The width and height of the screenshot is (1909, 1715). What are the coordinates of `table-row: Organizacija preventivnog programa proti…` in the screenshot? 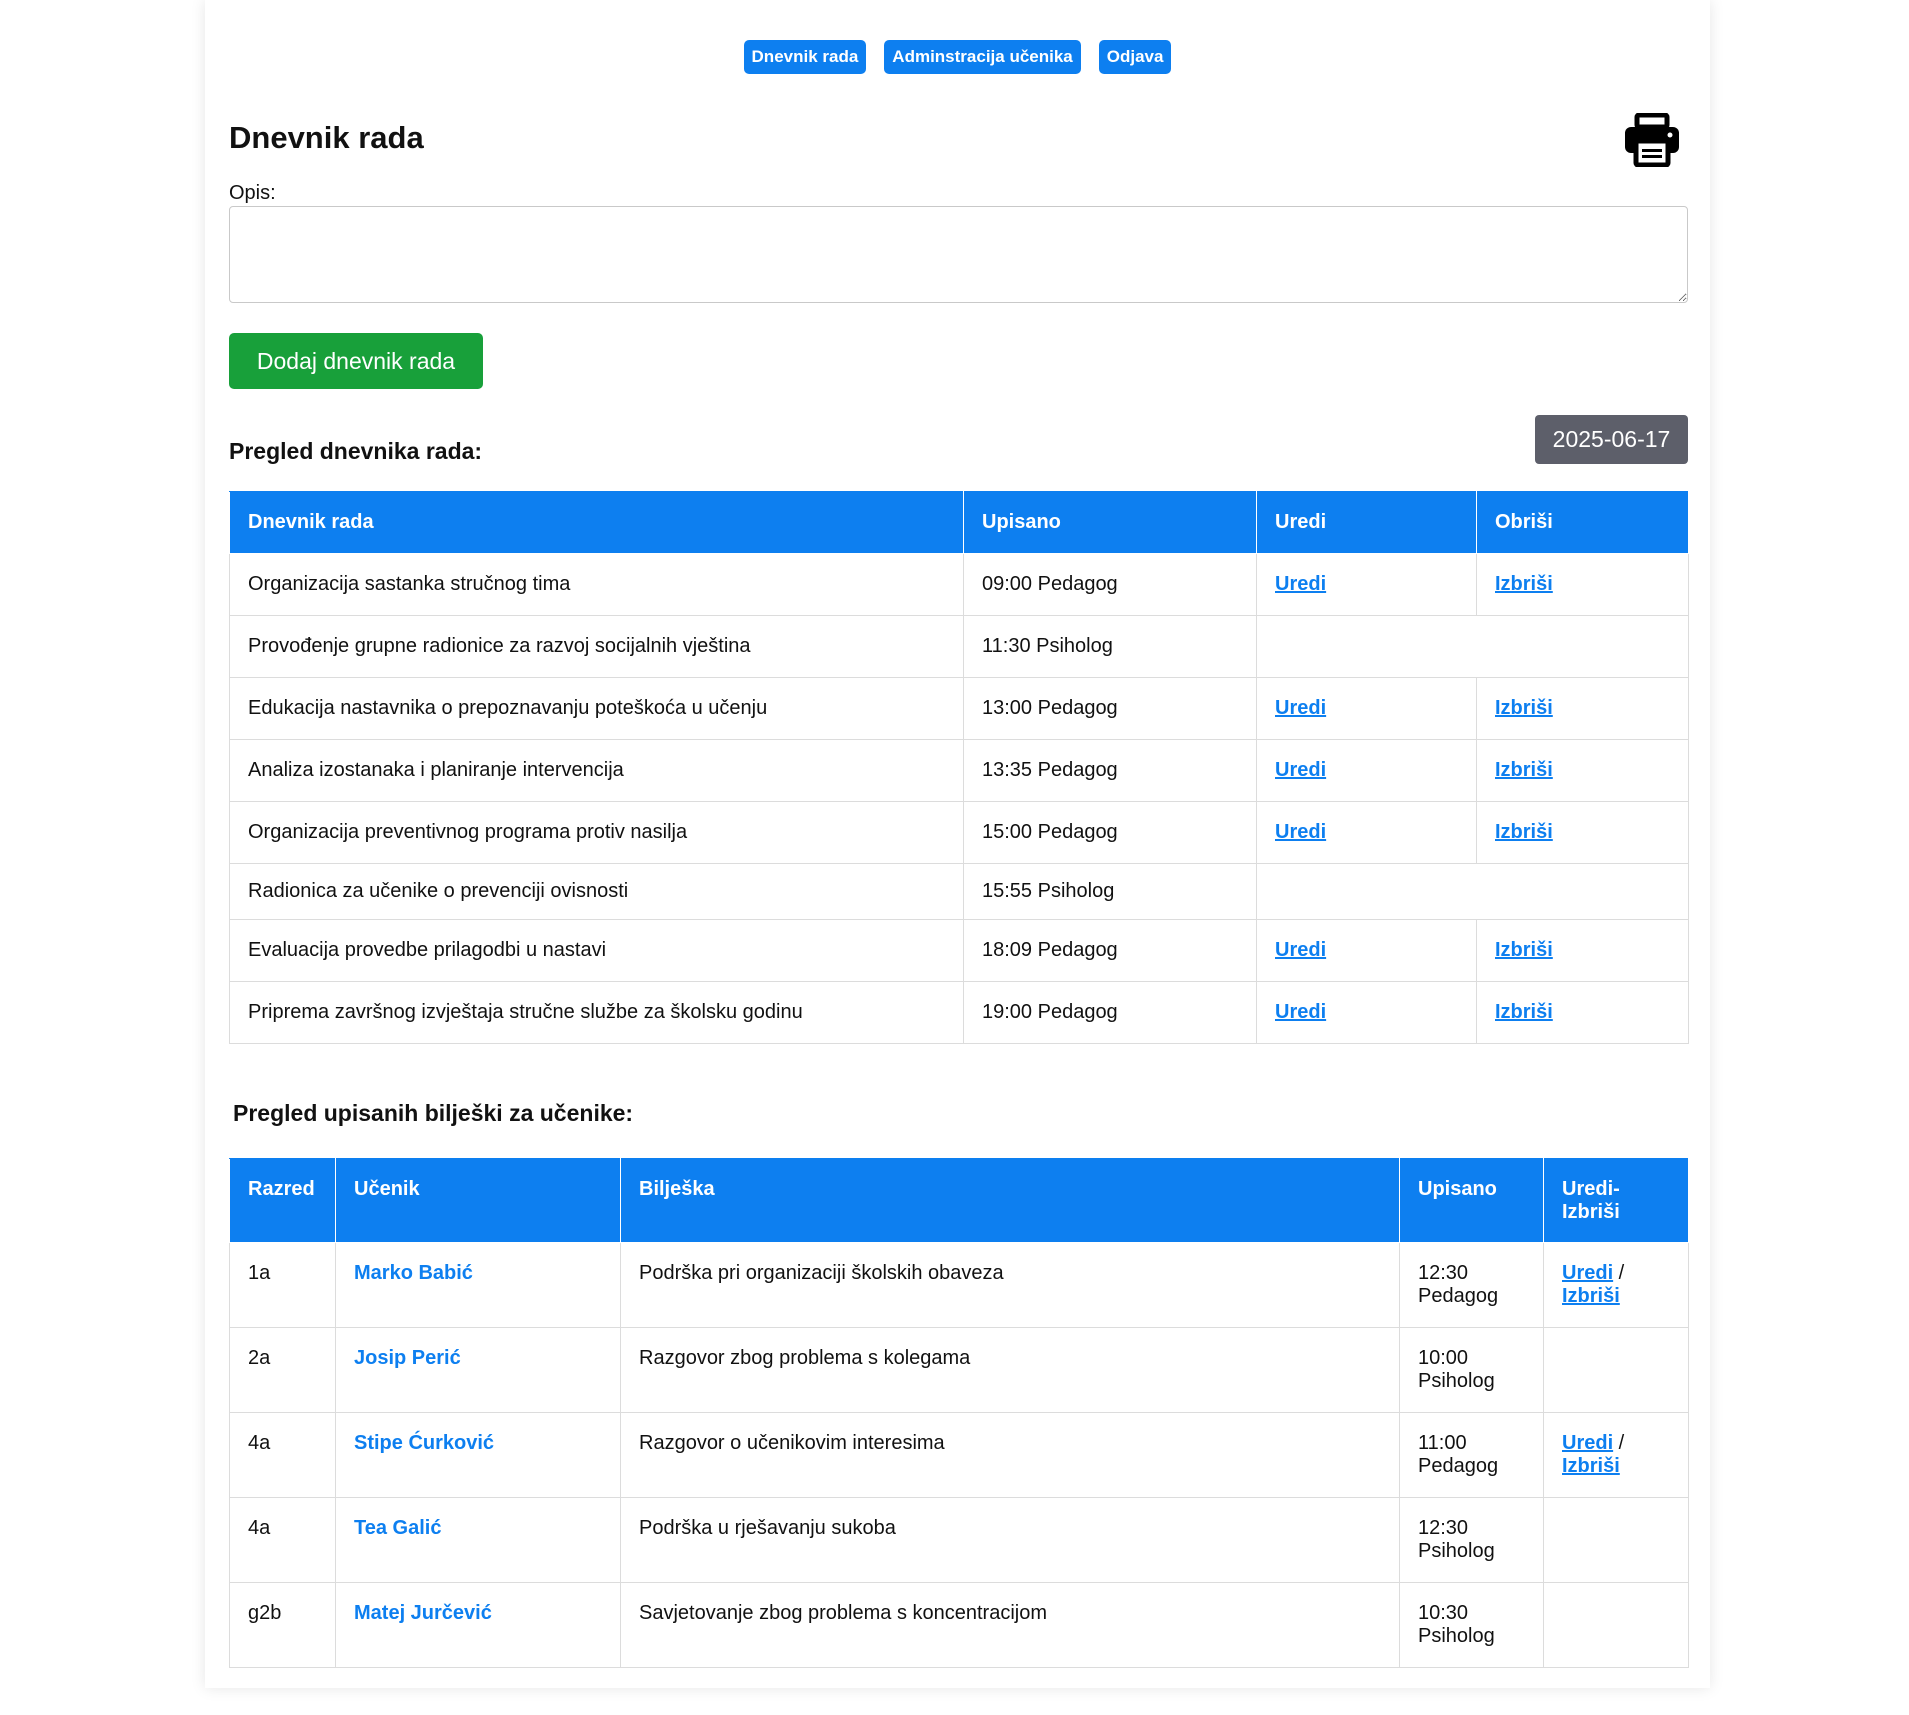 It's located at (959, 832).